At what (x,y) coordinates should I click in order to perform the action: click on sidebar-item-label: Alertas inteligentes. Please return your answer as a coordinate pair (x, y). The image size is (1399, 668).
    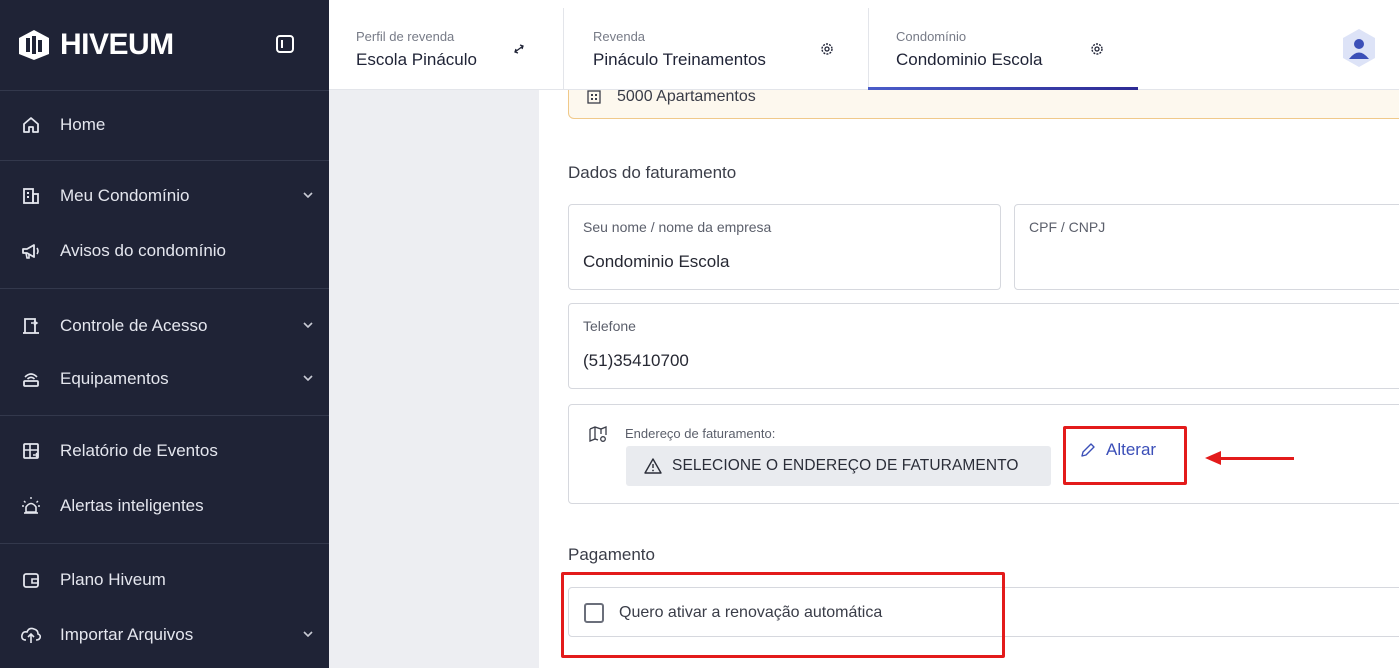
    Looking at the image, I should click on (132, 505).